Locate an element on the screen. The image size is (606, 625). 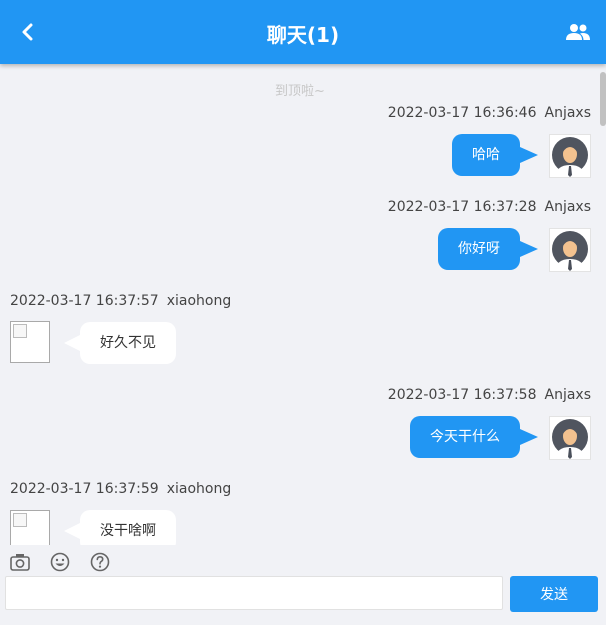
camera-button is located at coordinates (20, 562).